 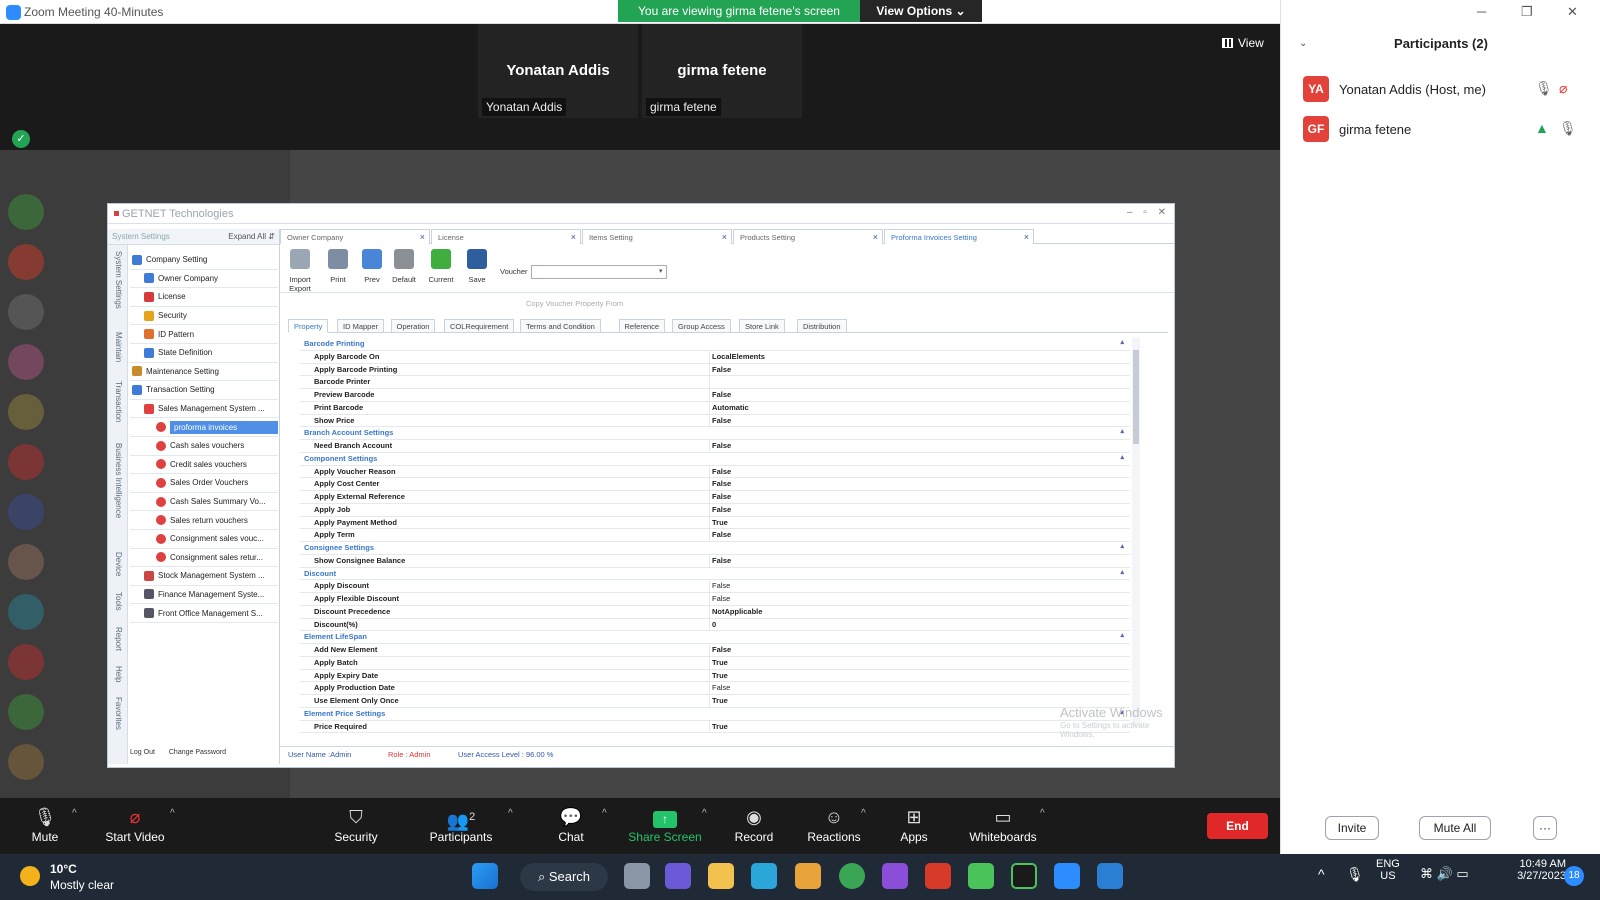 I want to click on grid-row: Apply Expiry Date True, so click(x=715, y=676).